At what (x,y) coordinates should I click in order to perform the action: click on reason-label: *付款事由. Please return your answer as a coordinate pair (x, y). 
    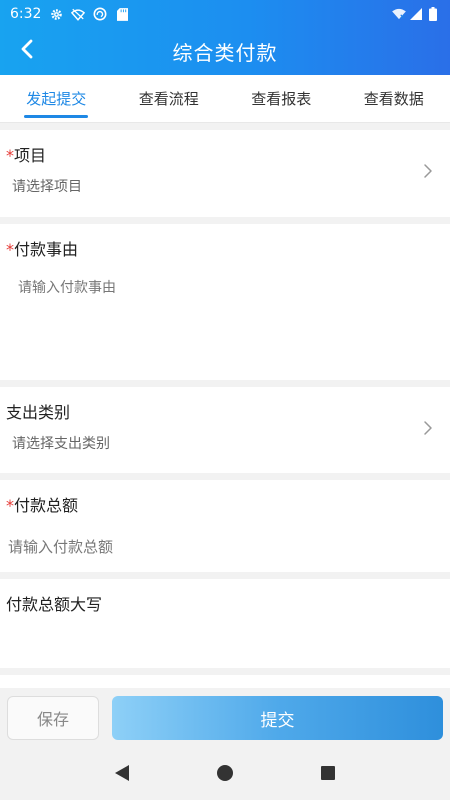
    Looking at the image, I should click on (42, 249).